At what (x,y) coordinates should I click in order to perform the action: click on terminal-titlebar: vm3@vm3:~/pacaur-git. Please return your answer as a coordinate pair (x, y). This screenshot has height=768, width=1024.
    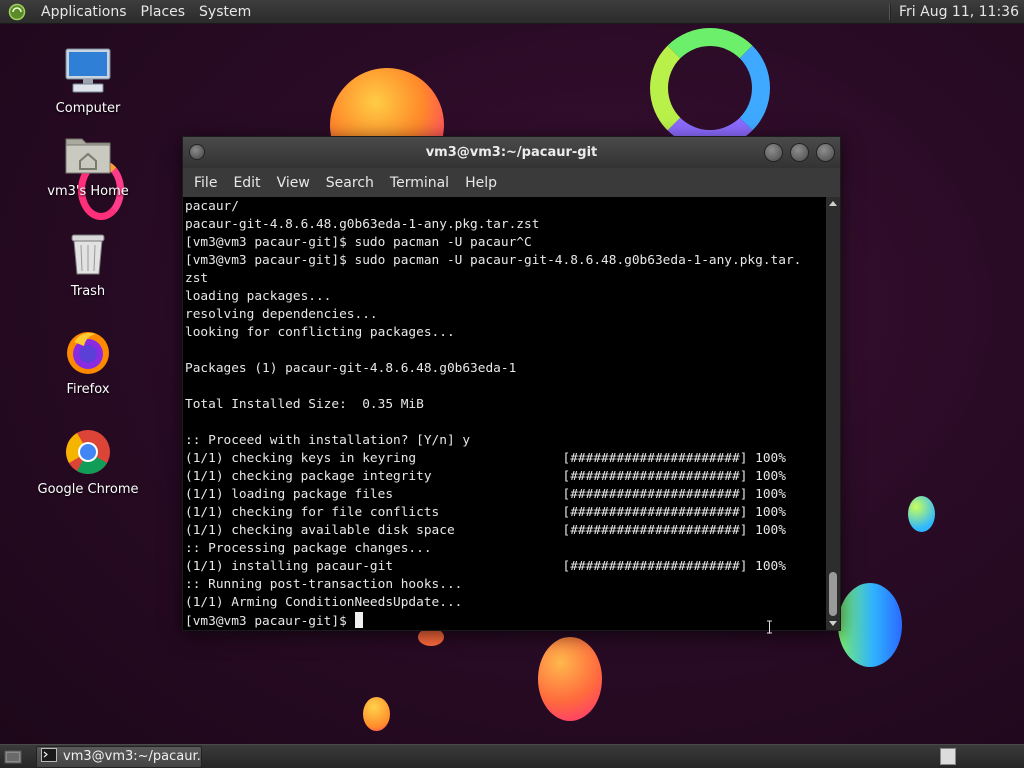
    Looking at the image, I should click on (511, 152).